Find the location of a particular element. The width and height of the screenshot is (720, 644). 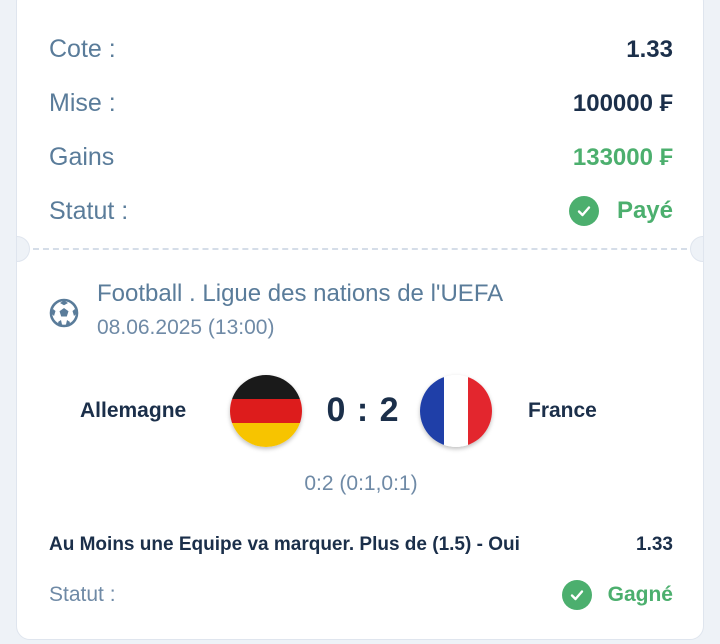

winnings-row: Gains 133000 ₣ is located at coordinates (361, 157).